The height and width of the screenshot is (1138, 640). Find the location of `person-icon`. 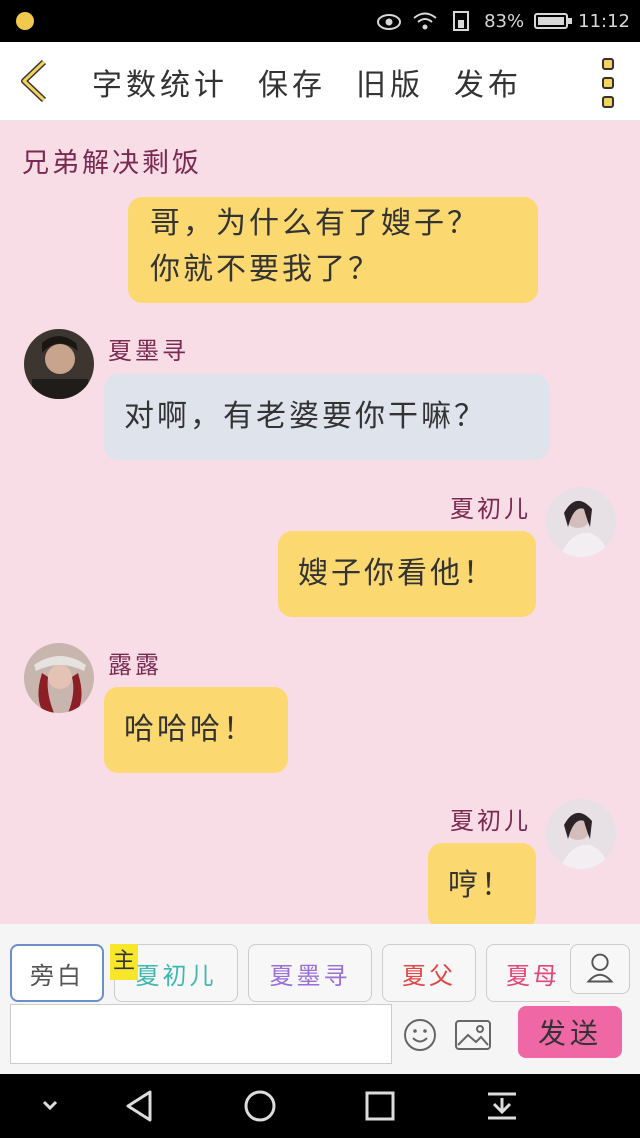

person-icon is located at coordinates (600, 968).